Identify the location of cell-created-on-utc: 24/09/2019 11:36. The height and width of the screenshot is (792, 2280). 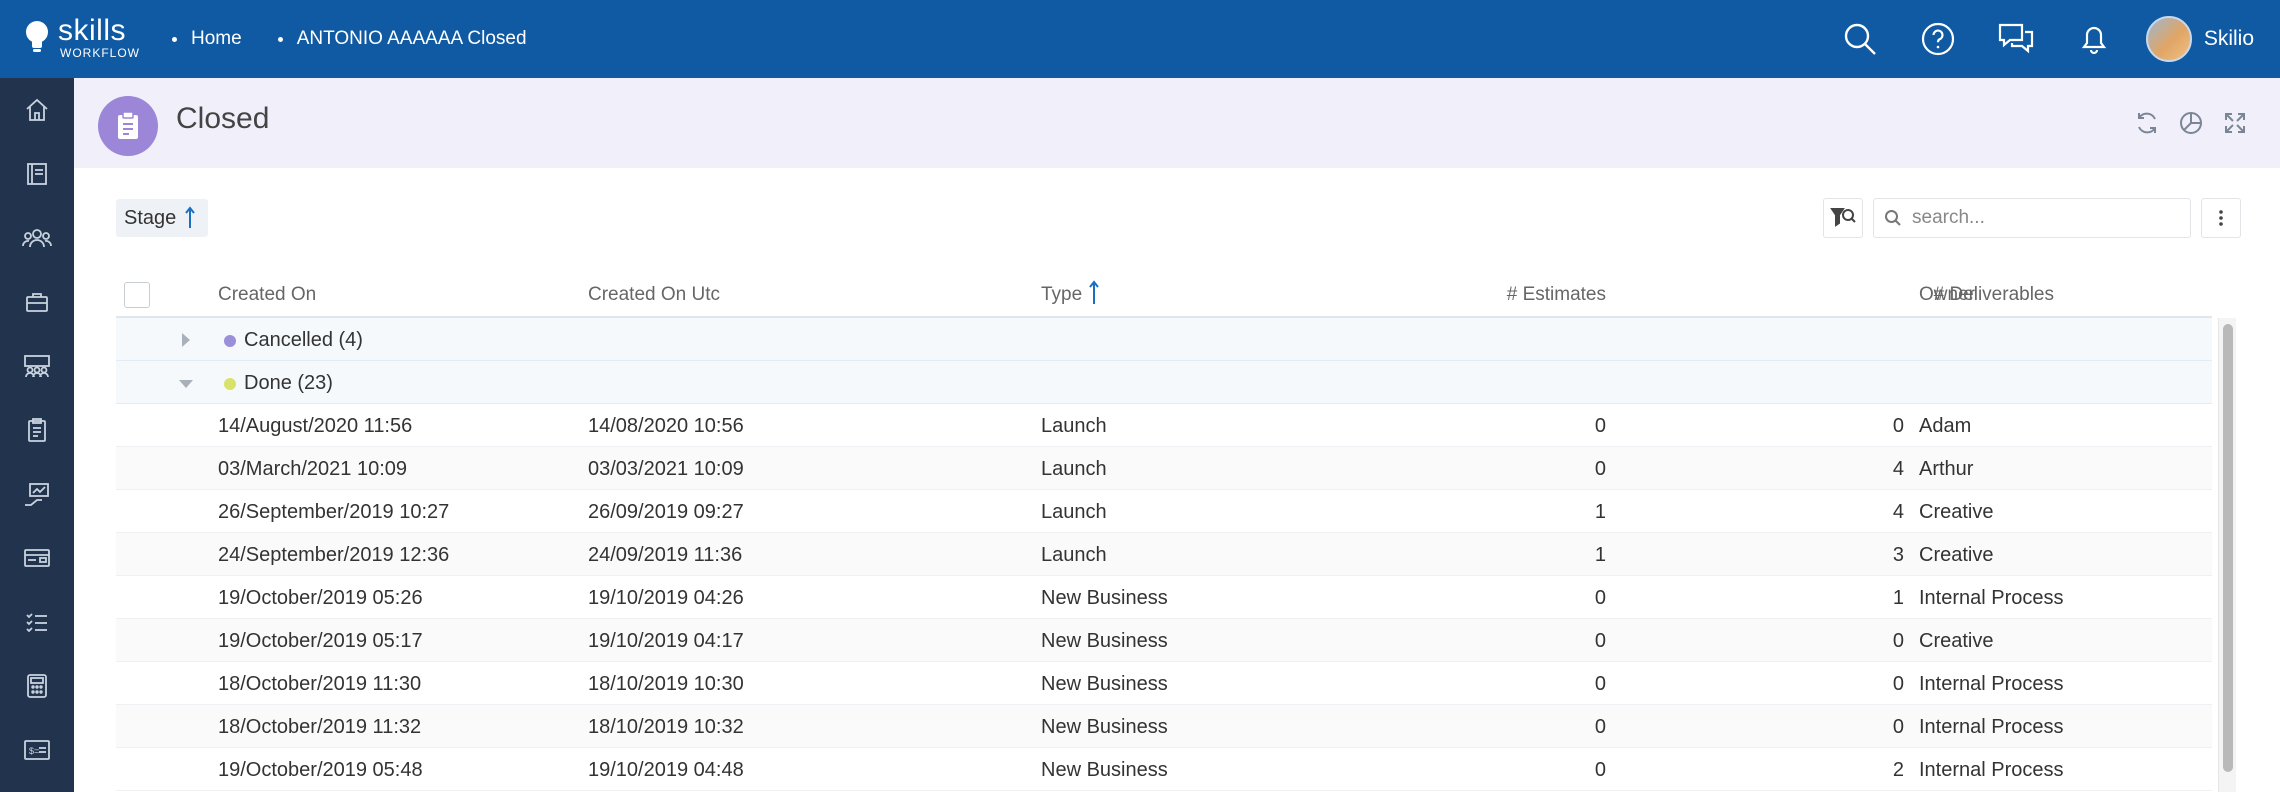
(665, 555).